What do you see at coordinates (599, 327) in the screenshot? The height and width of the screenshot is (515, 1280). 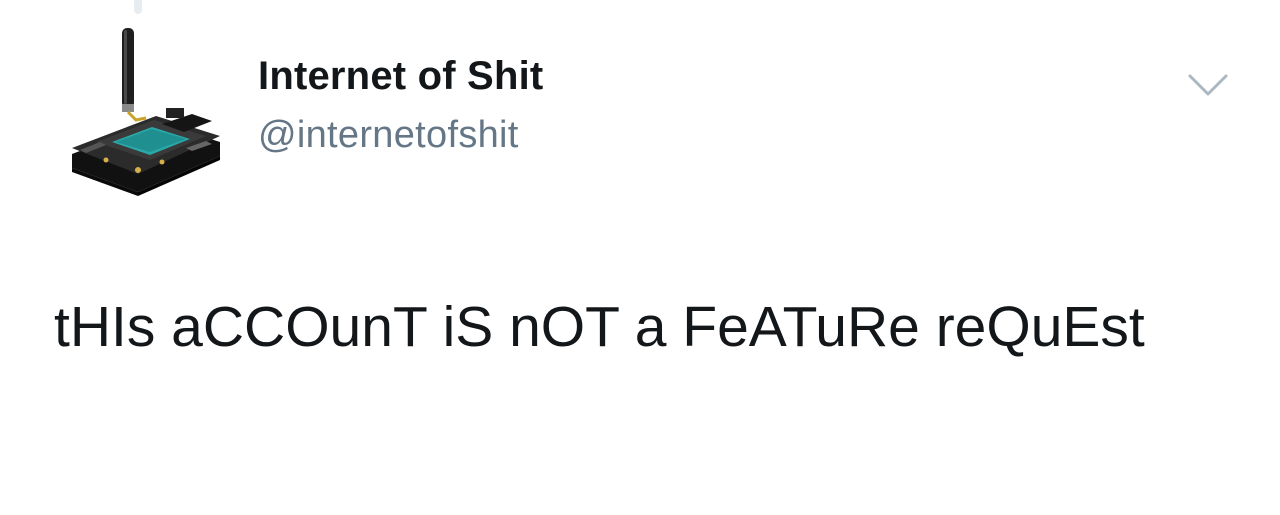 I see `tweet-text: tHIs aCCOunT iS nOT a FeATuRe reQuEst` at bounding box center [599, 327].